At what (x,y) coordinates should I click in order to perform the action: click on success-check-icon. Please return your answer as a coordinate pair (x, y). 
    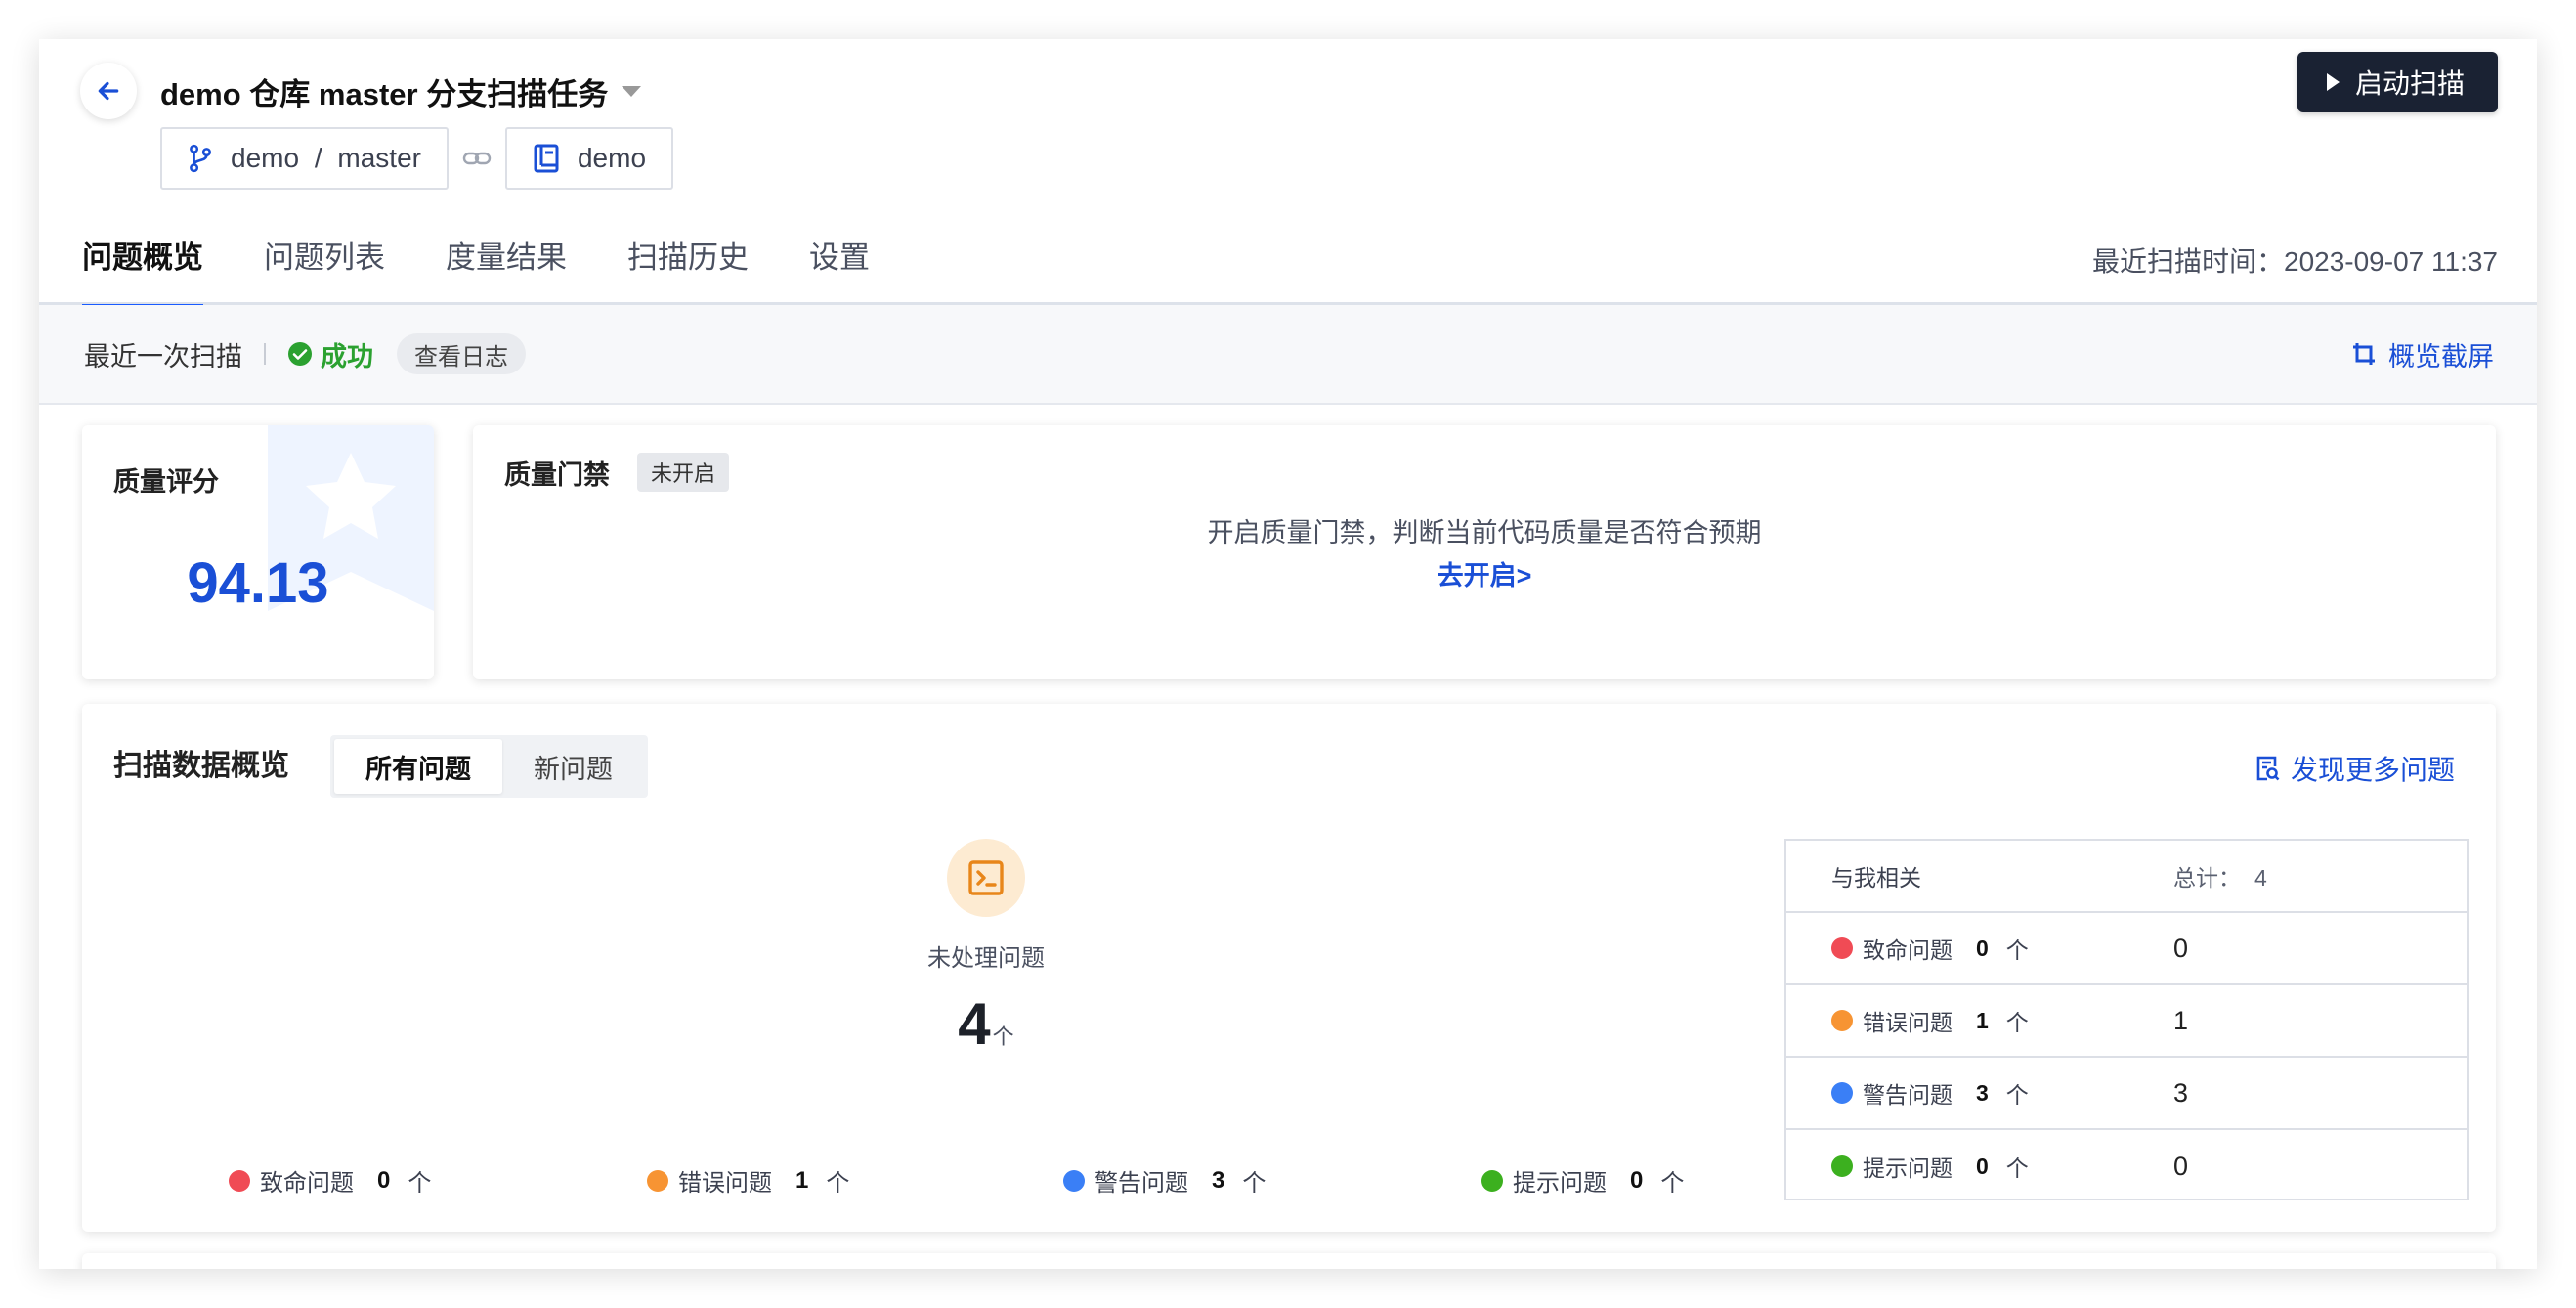
    Looking at the image, I should click on (300, 354).